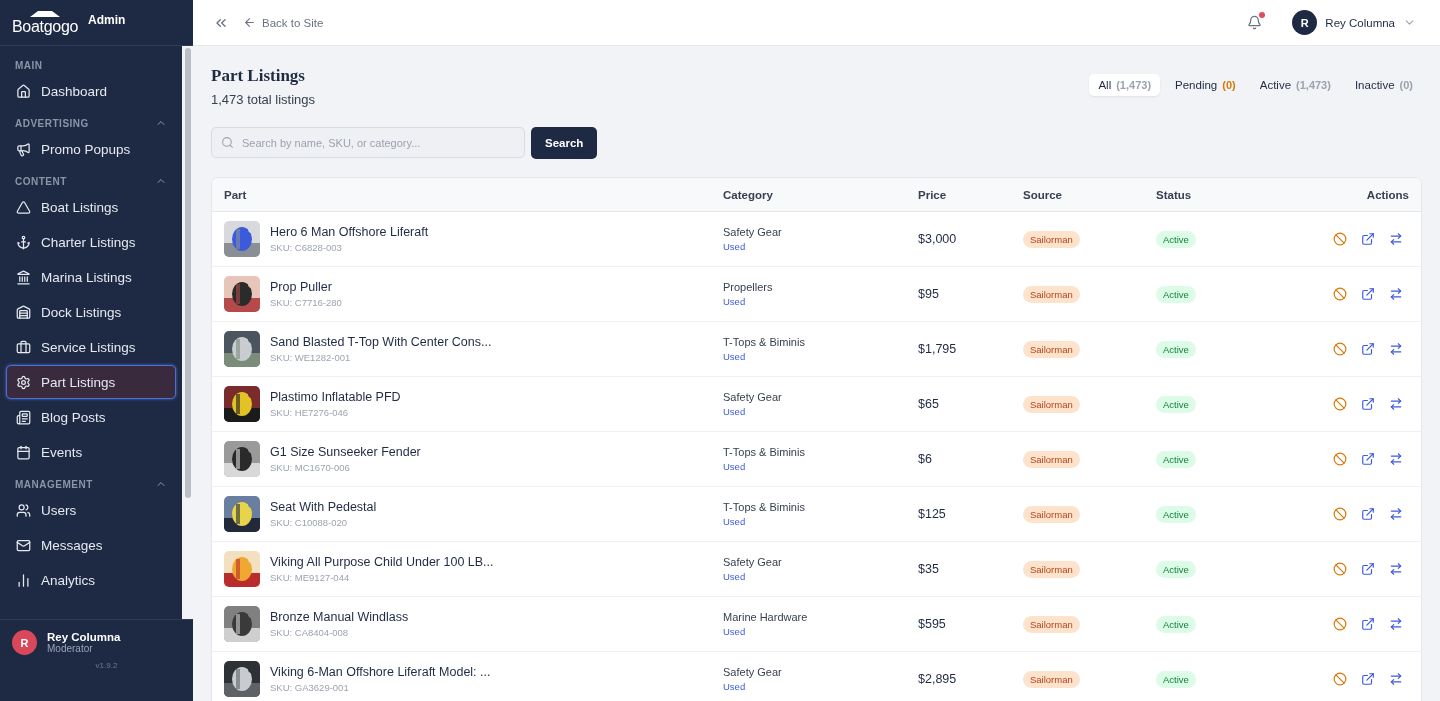 This screenshot has width=1440, height=701. Describe the element at coordinates (335, 397) in the screenshot. I see `part-name: Plastimo Inflatable PFD` at that location.